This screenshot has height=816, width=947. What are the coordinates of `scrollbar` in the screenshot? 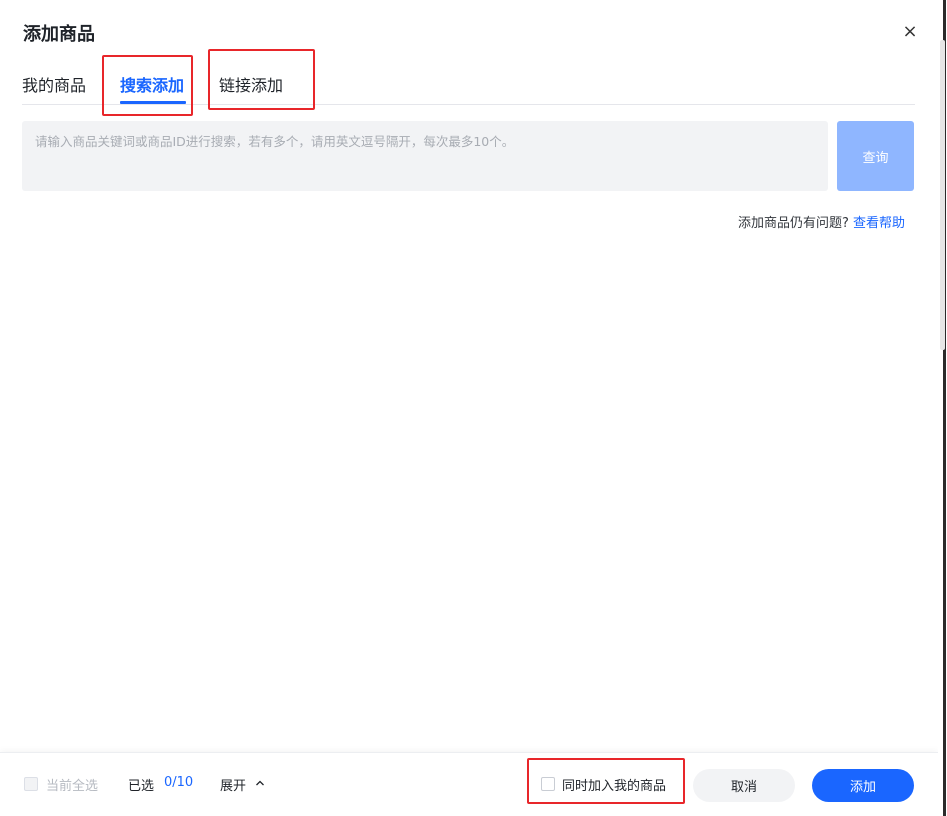 It's located at (942, 195).